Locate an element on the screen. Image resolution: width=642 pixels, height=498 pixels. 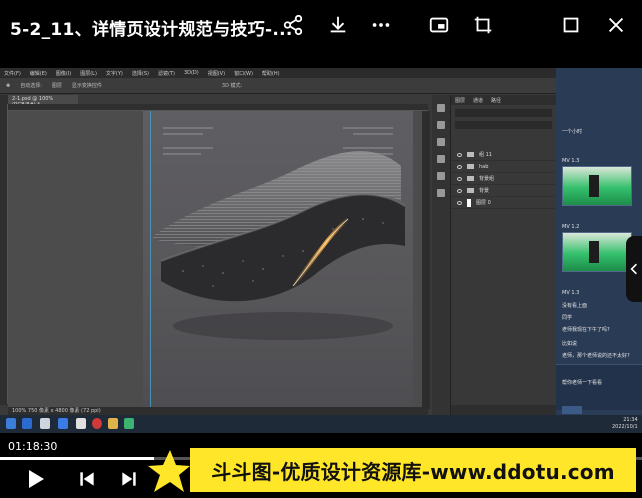
play-button is located at coordinates (35, 479).